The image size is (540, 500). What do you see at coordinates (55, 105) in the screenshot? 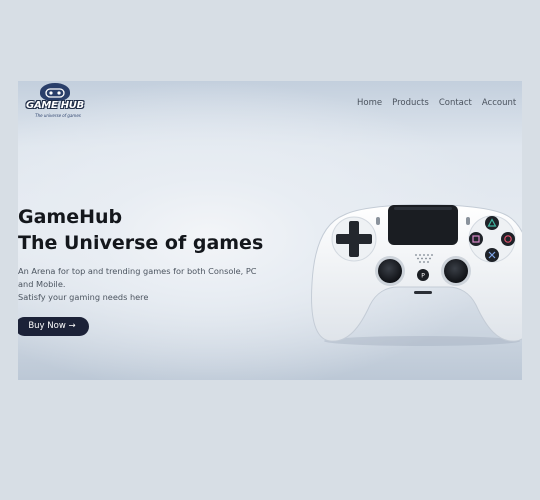
I see `logo-title: GAME HUB` at bounding box center [55, 105].